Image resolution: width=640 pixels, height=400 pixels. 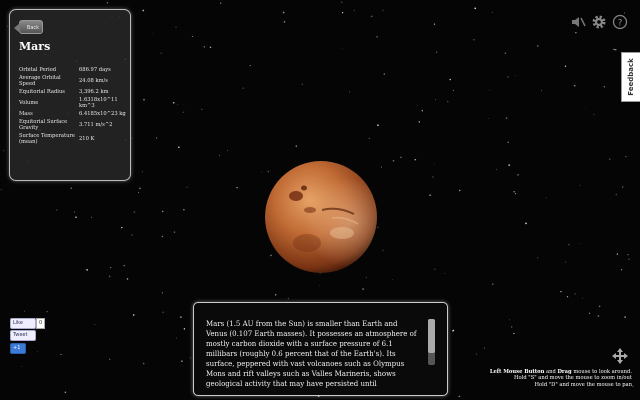 I want to click on property-label: Surface Temperature (mean), so click(x=47, y=139).